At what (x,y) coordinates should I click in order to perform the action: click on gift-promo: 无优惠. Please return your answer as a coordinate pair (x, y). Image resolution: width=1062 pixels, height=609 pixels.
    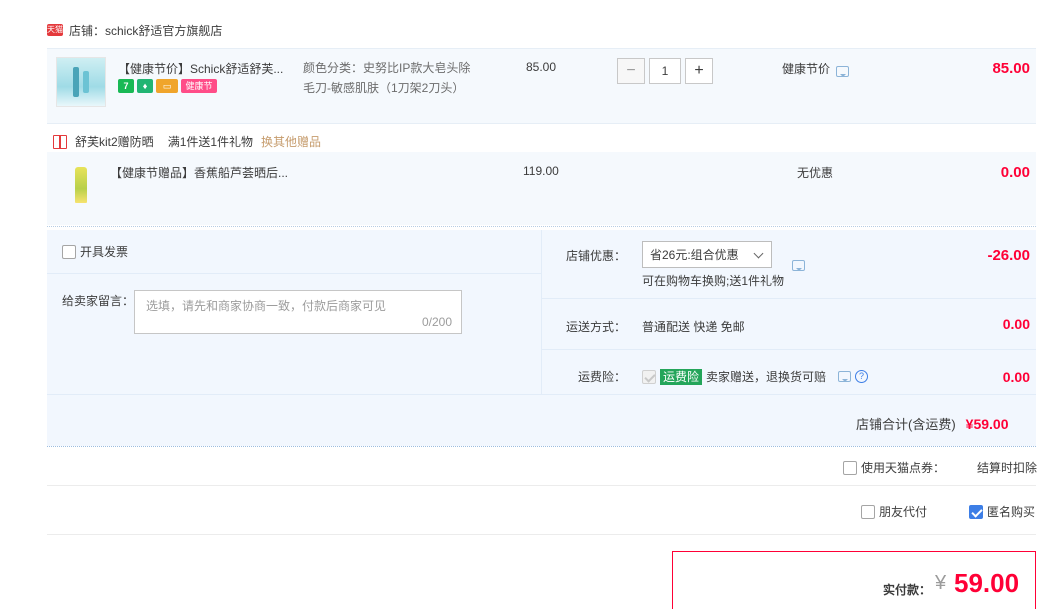
    Looking at the image, I should click on (815, 173).